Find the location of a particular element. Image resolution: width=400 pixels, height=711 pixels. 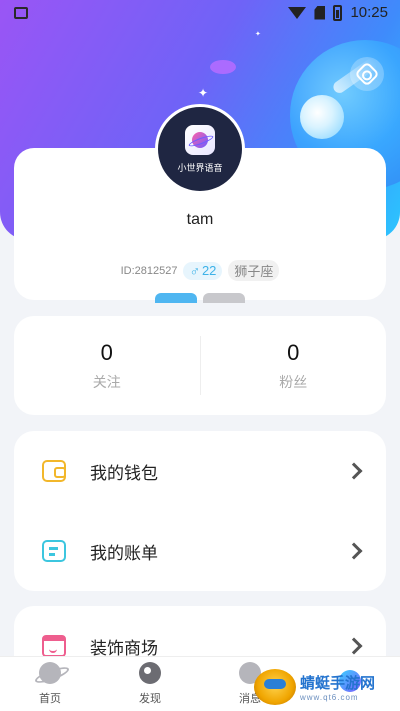

fans-count: 0 is located at coordinates (293, 352).